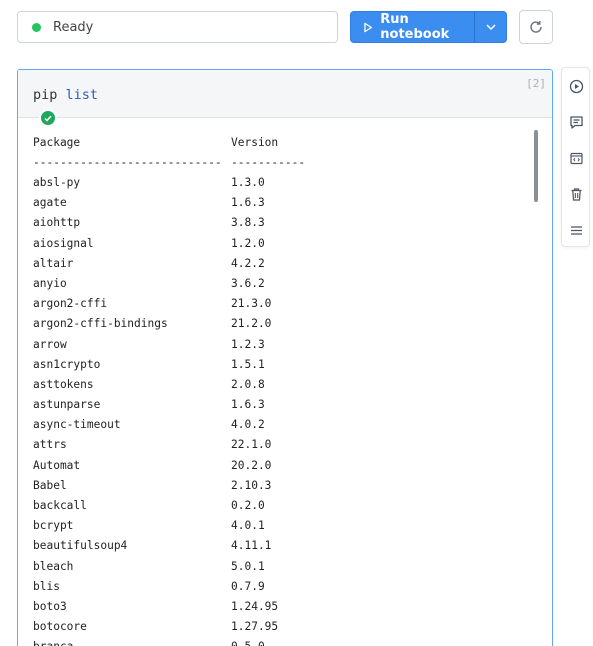  I want to click on package-name: botocore, so click(60, 627).